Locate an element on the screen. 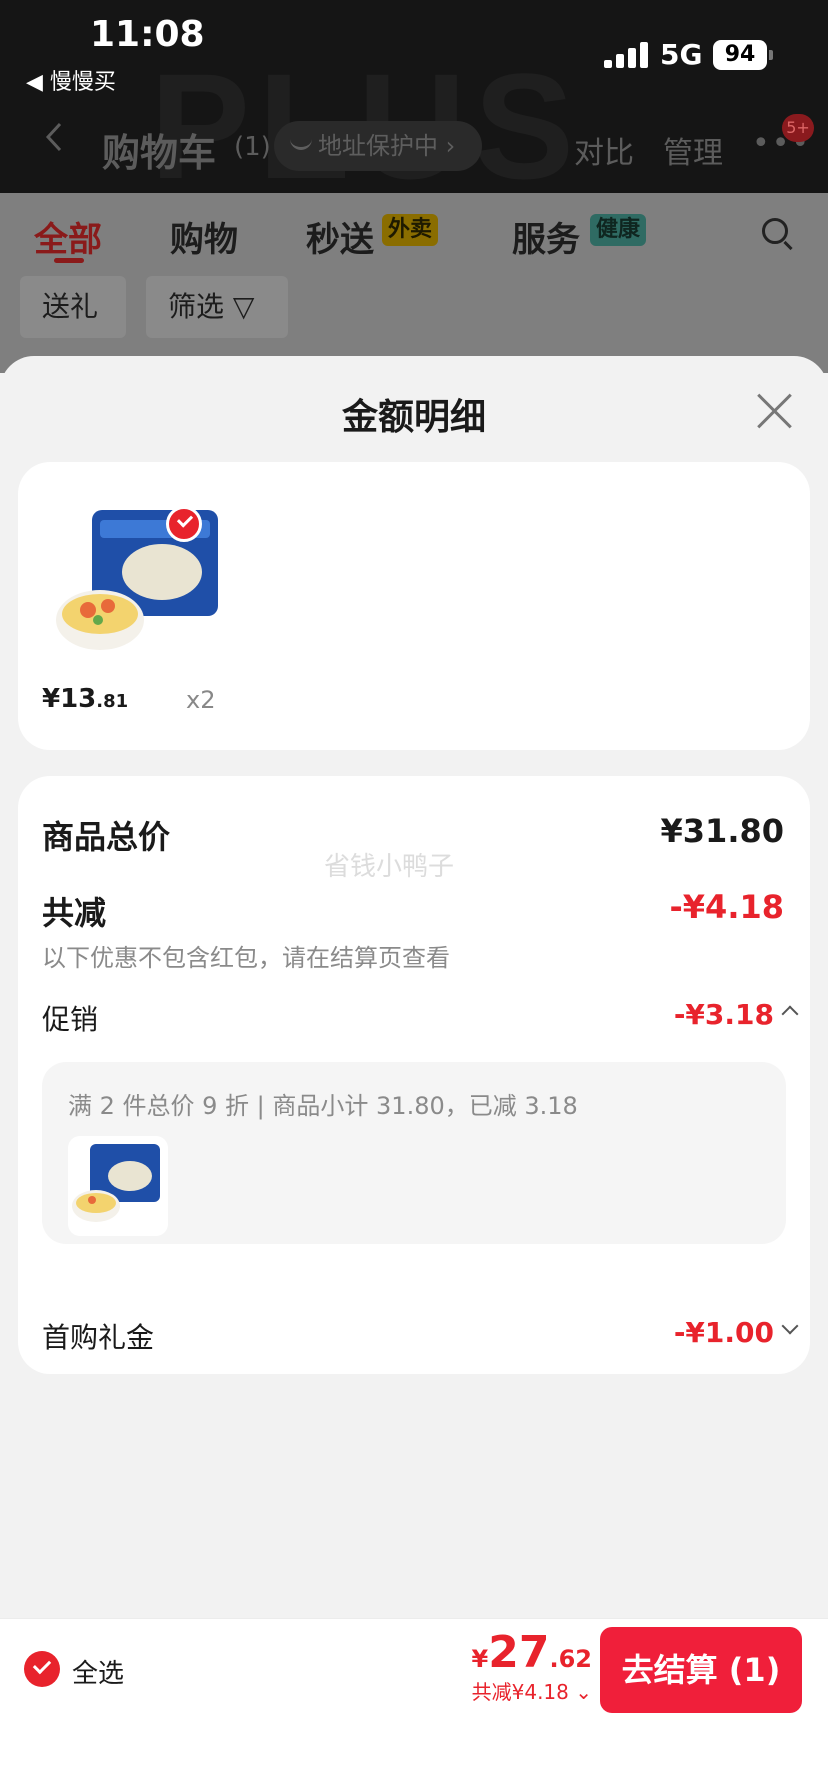  cart-count: (1) is located at coordinates (252, 147).